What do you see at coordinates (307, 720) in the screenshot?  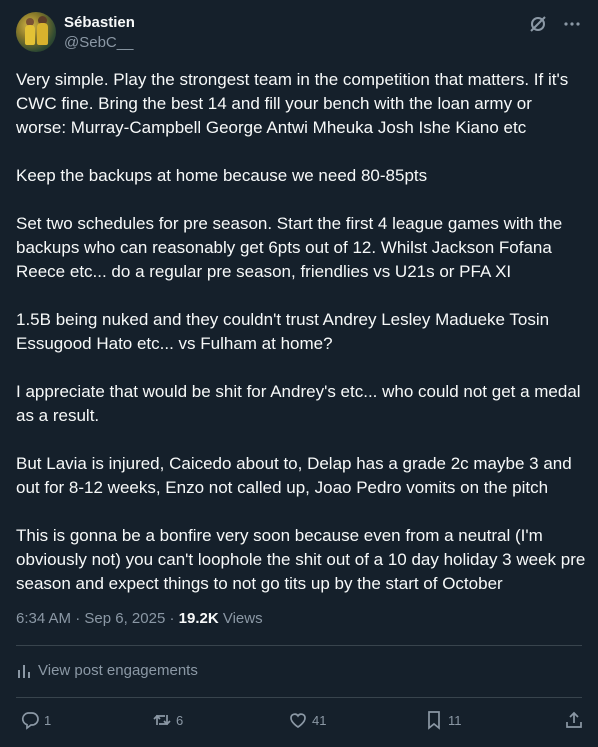 I see `like-button: 41` at bounding box center [307, 720].